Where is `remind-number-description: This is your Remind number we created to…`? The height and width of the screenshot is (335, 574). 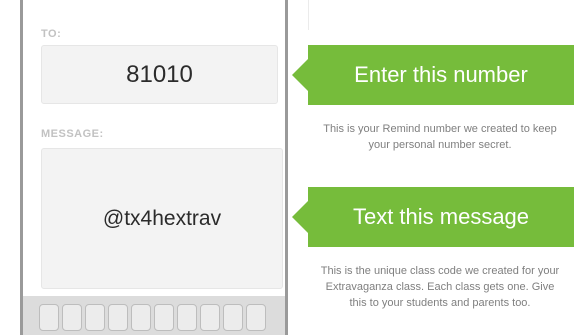 remind-number-description: This is your Remind number we created to… is located at coordinates (440, 137).